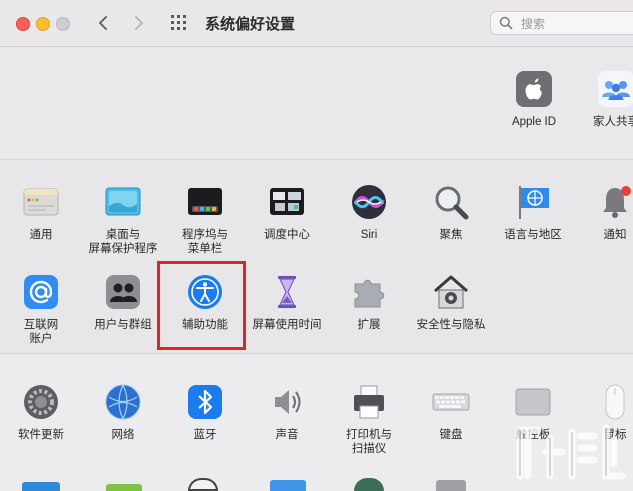 This screenshot has width=633, height=491. What do you see at coordinates (287, 235) in the screenshot?
I see `pref-label: 调度中心` at bounding box center [287, 235].